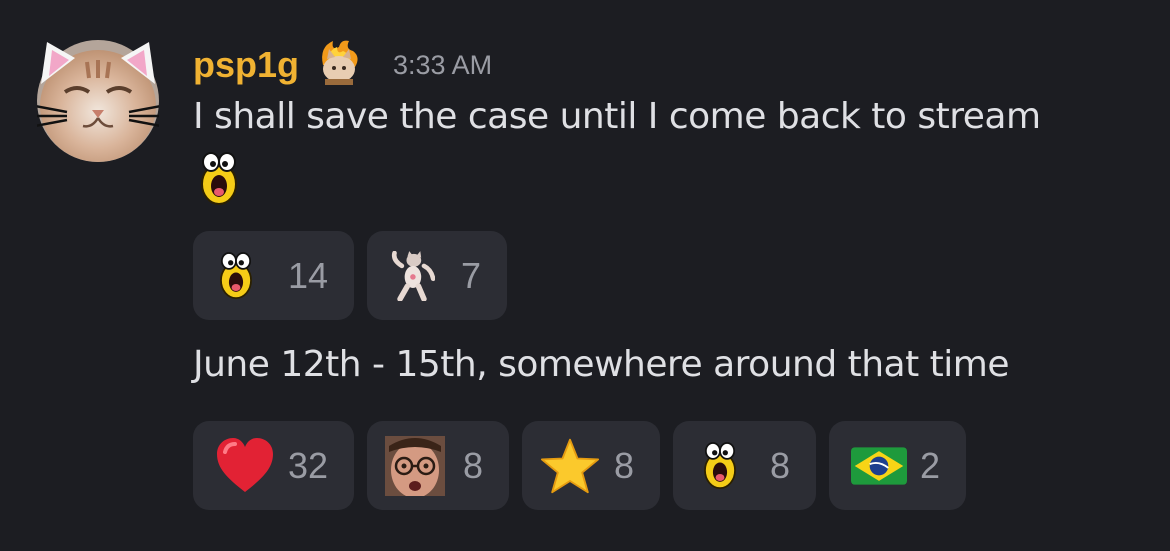 Image resolution: width=1170 pixels, height=551 pixels. I want to click on reaction-count: 7, so click(470, 275).